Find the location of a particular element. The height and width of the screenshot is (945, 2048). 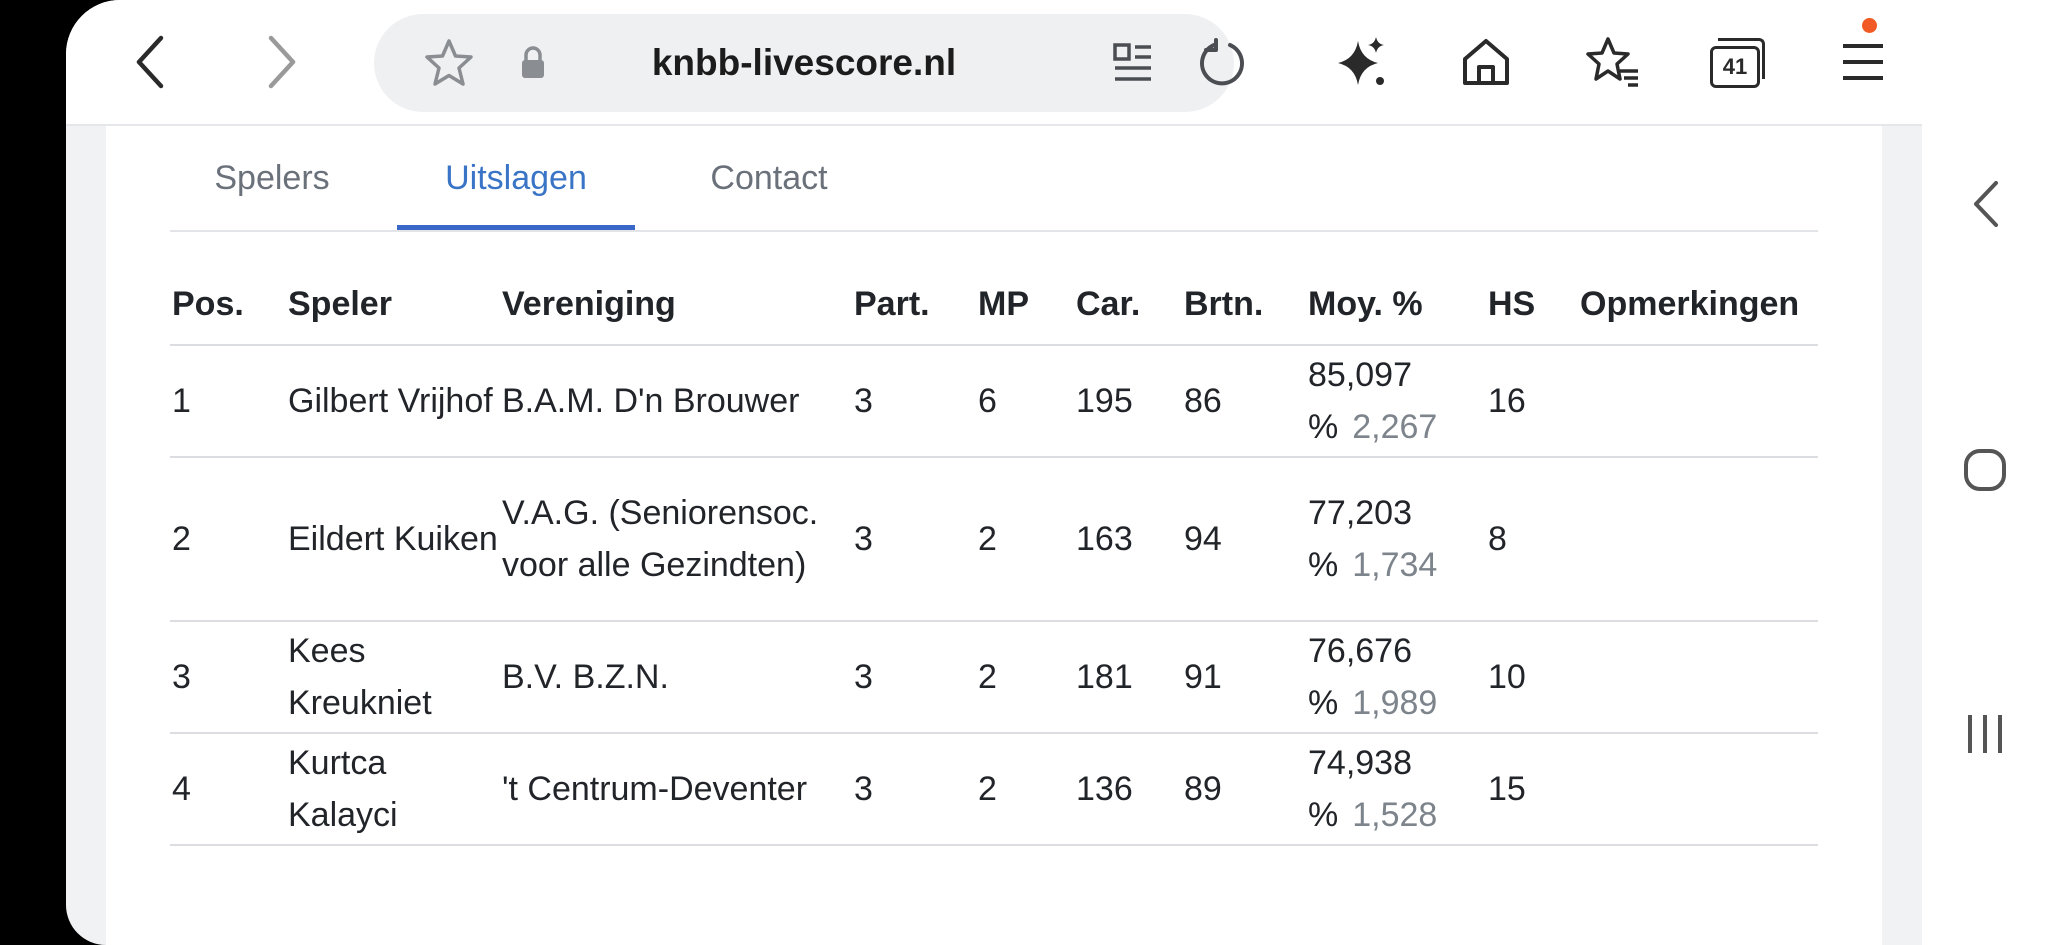

header-mp: MP is located at coordinates (1025, 305).